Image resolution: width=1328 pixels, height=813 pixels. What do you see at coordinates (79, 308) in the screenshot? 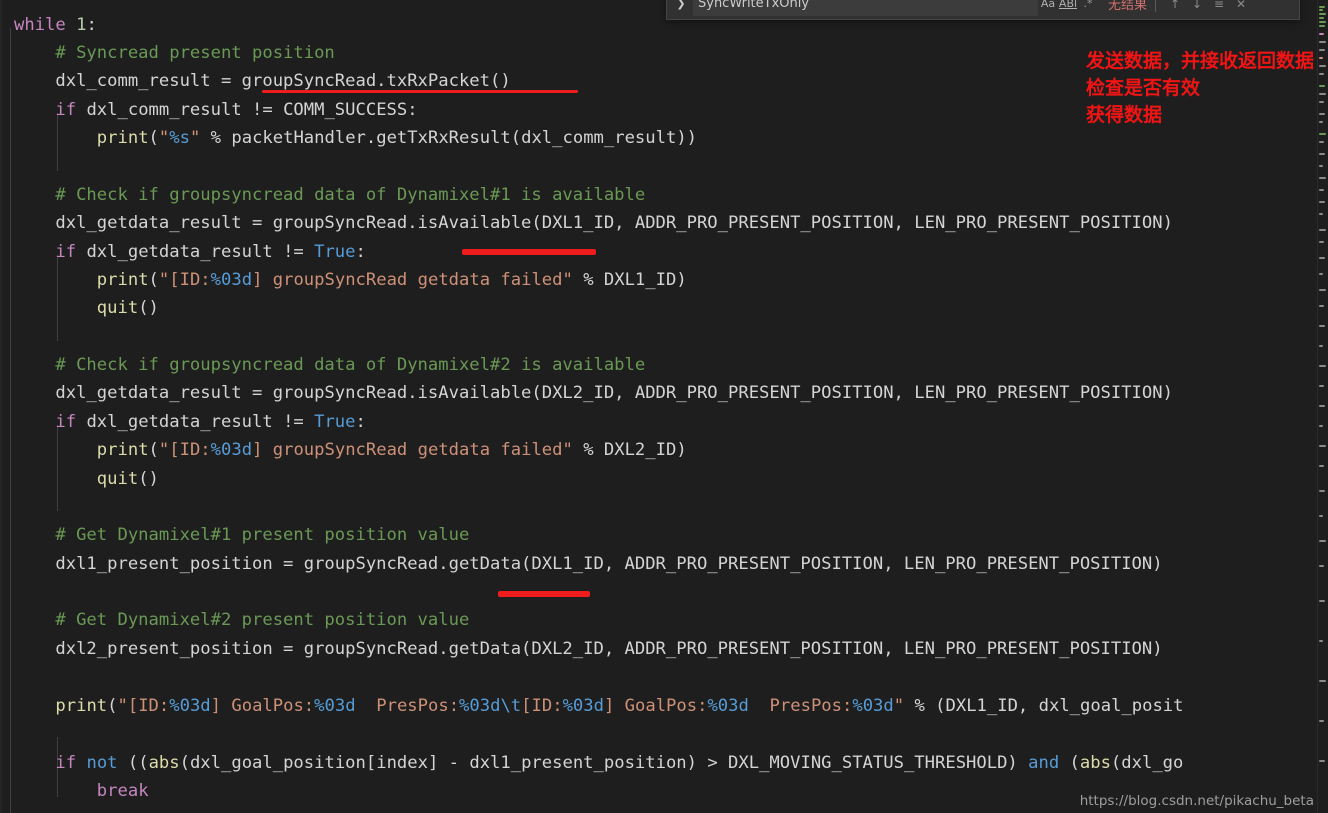
I see `code-line: quit()` at bounding box center [79, 308].